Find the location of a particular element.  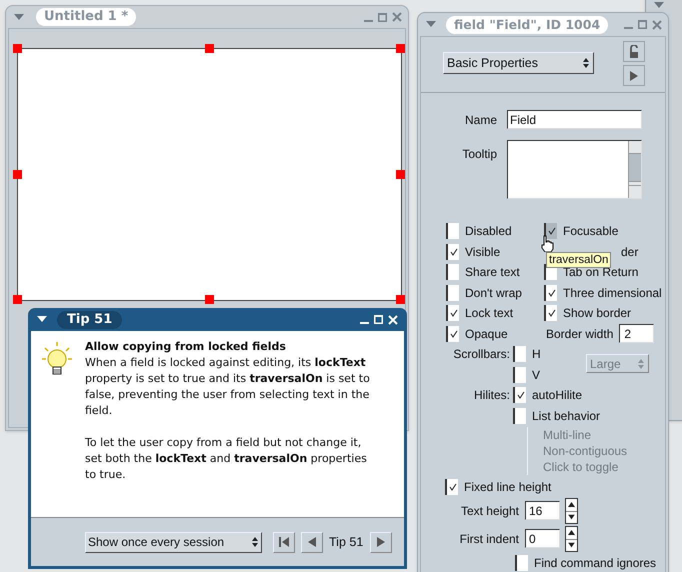

play-icon is located at coordinates (634, 75).